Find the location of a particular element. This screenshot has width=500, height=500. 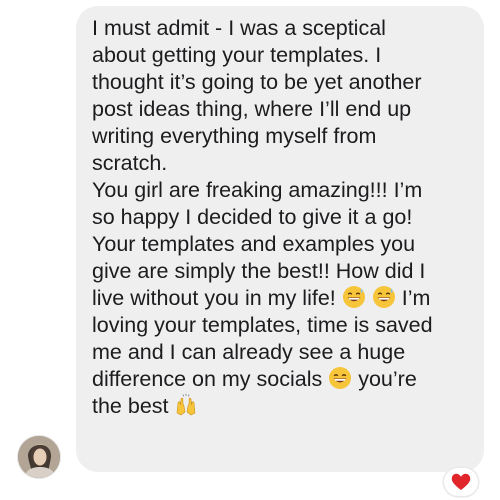

message-line: difference on my socials is located at coordinates (207, 379).